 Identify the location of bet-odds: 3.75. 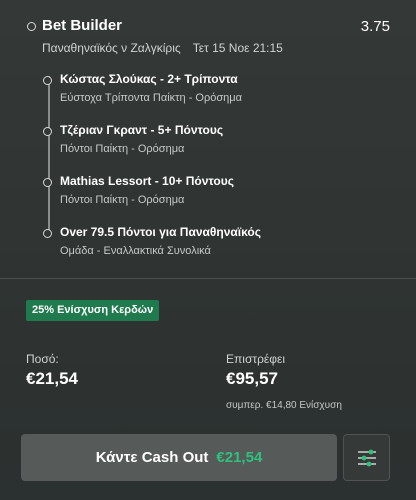
(375, 26).